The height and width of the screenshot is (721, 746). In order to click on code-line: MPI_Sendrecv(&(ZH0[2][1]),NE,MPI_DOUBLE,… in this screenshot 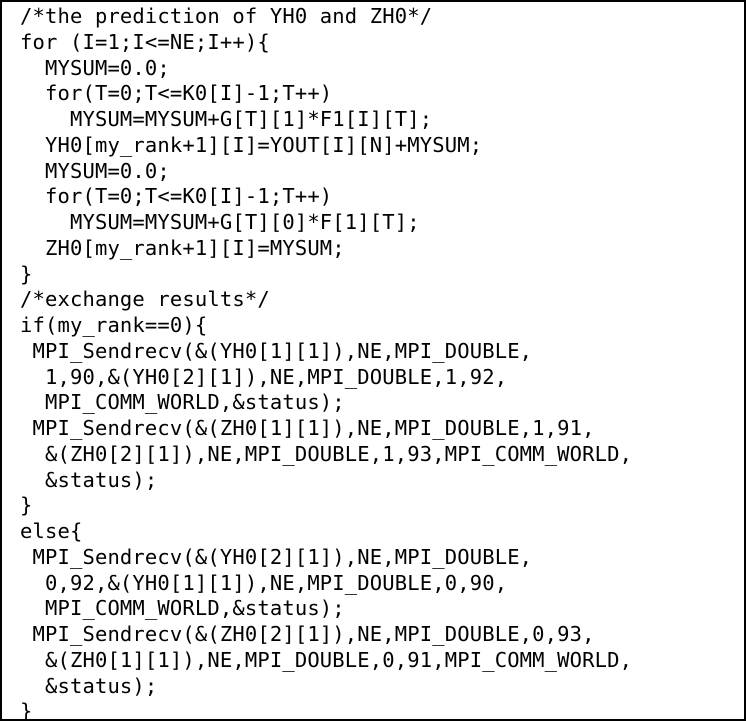, I will do `click(307, 634)`.